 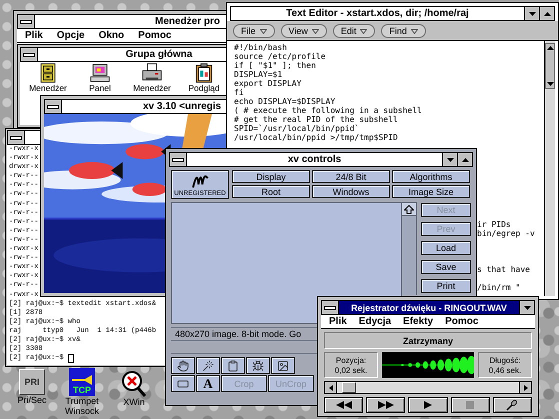 I want to click on play-button, so click(x=428, y=405).